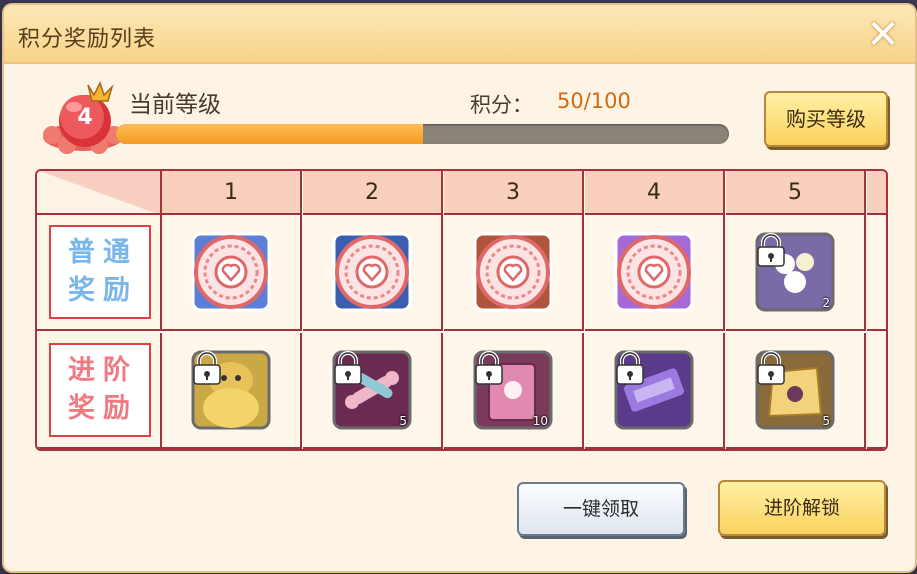 This screenshot has width=917, height=574. Describe the element at coordinates (99, 193) in the screenshot. I see `grid-corner` at that location.